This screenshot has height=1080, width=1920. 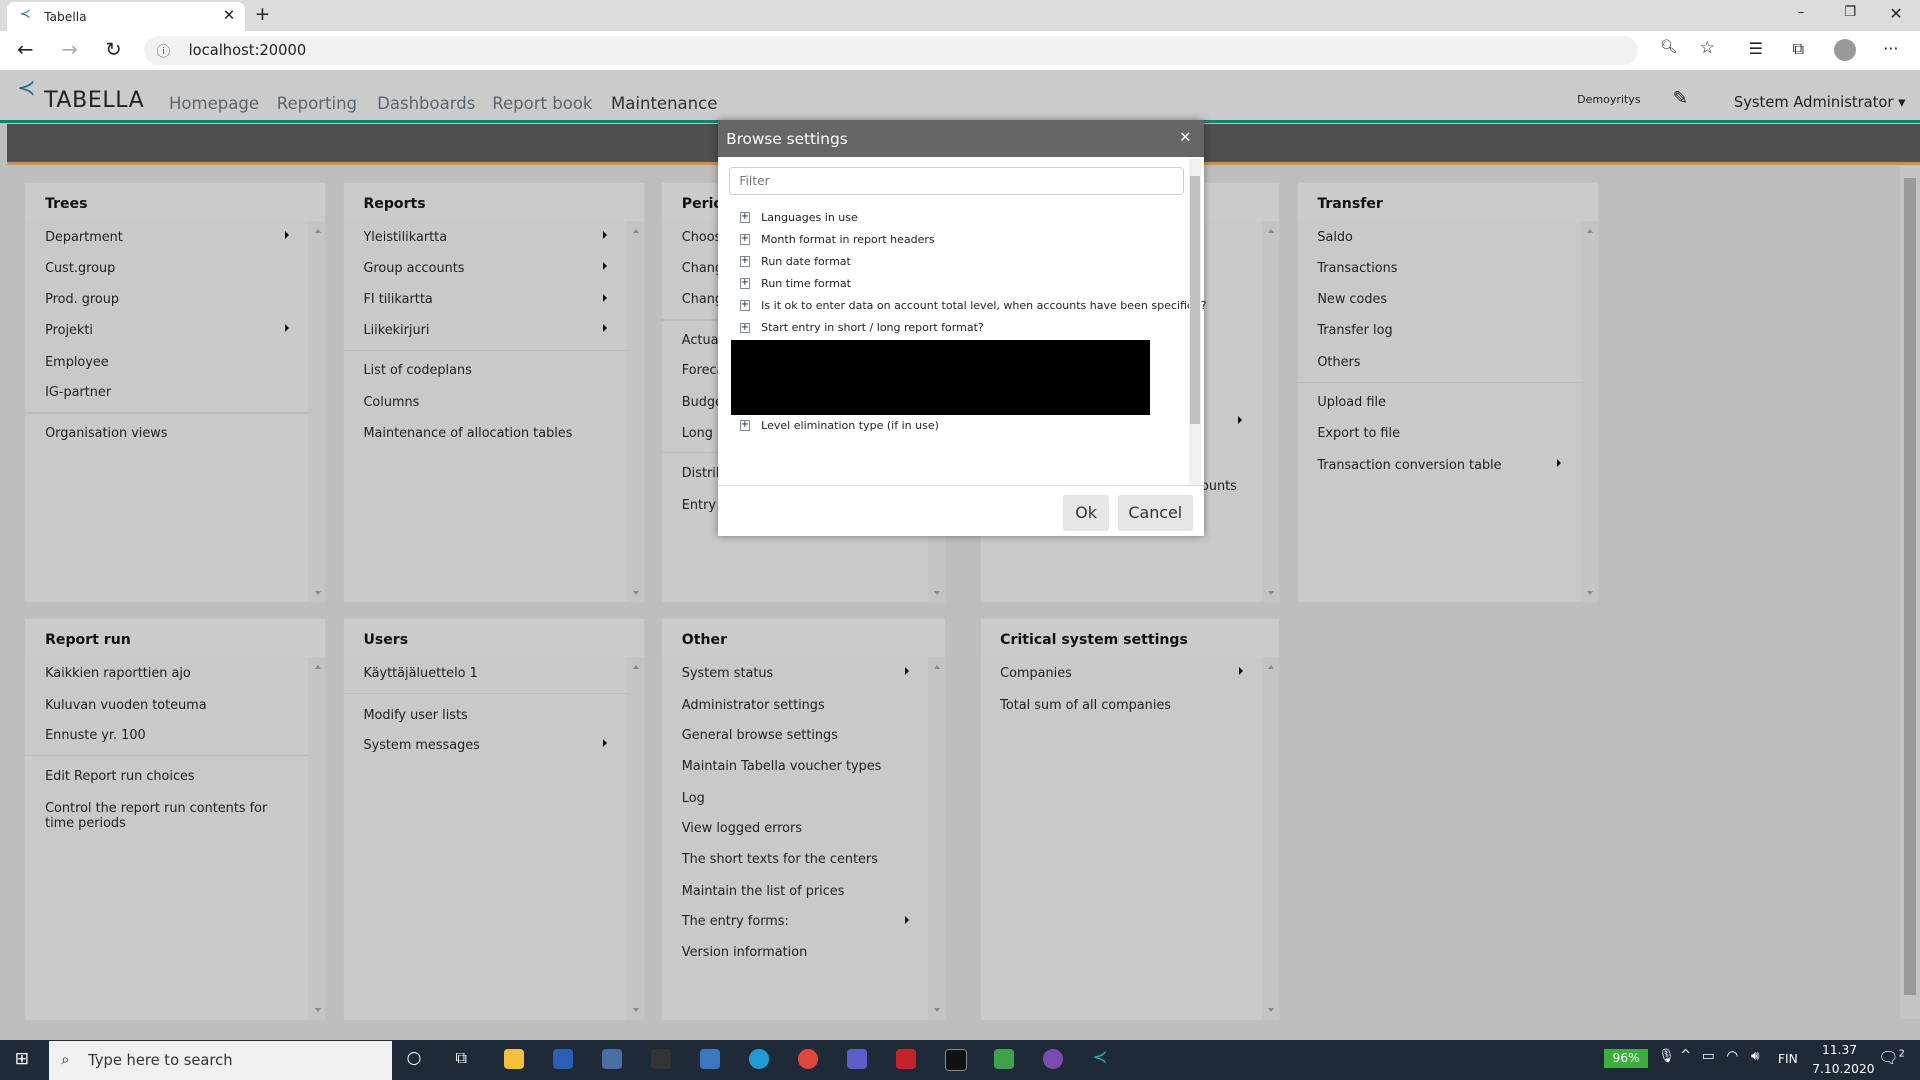 I want to click on page-scrollbar, so click(x=1910, y=592).